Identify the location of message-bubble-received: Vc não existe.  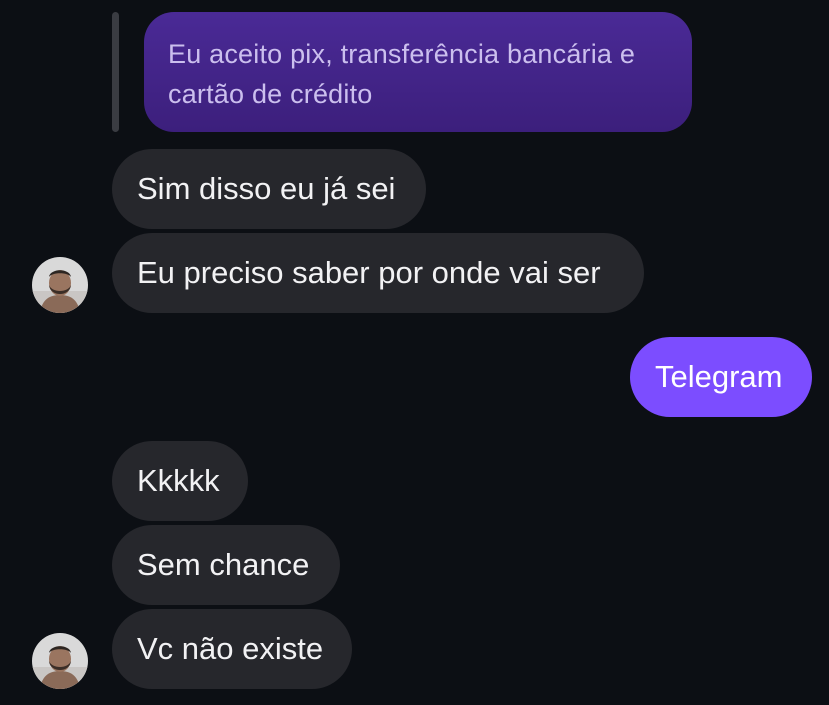
(232, 649).